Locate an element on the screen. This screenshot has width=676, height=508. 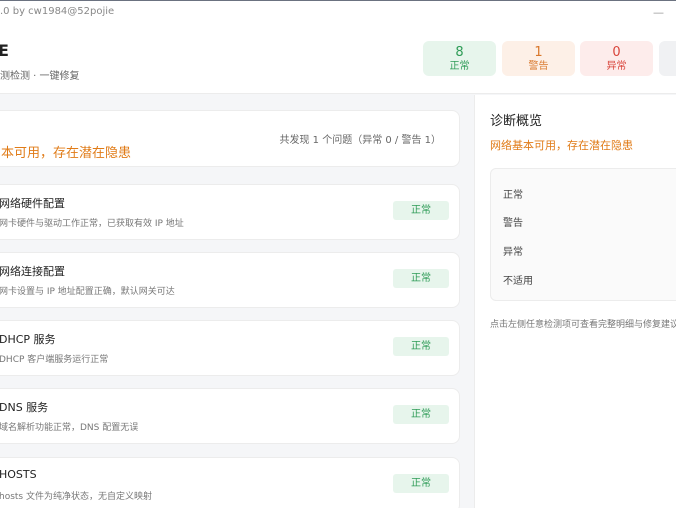
check-item-title: 网络硬件配置 is located at coordinates (32, 203).